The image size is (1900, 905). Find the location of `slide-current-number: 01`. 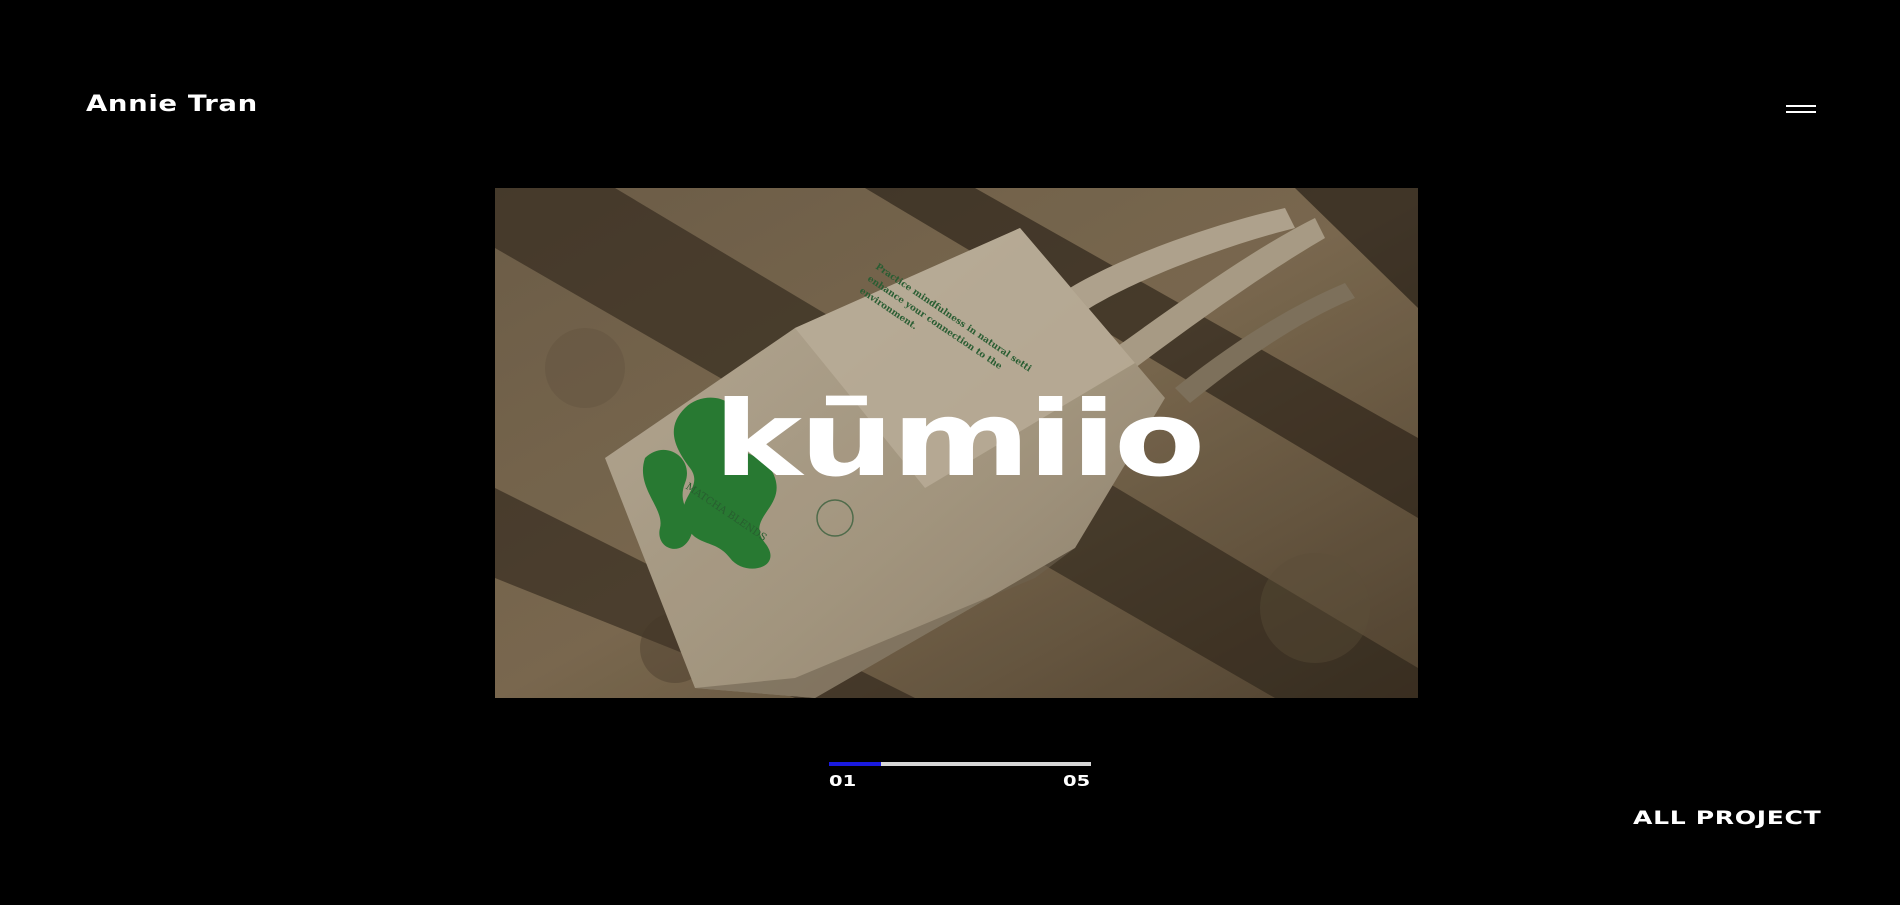

slide-current-number: 01 is located at coordinates (843, 781).